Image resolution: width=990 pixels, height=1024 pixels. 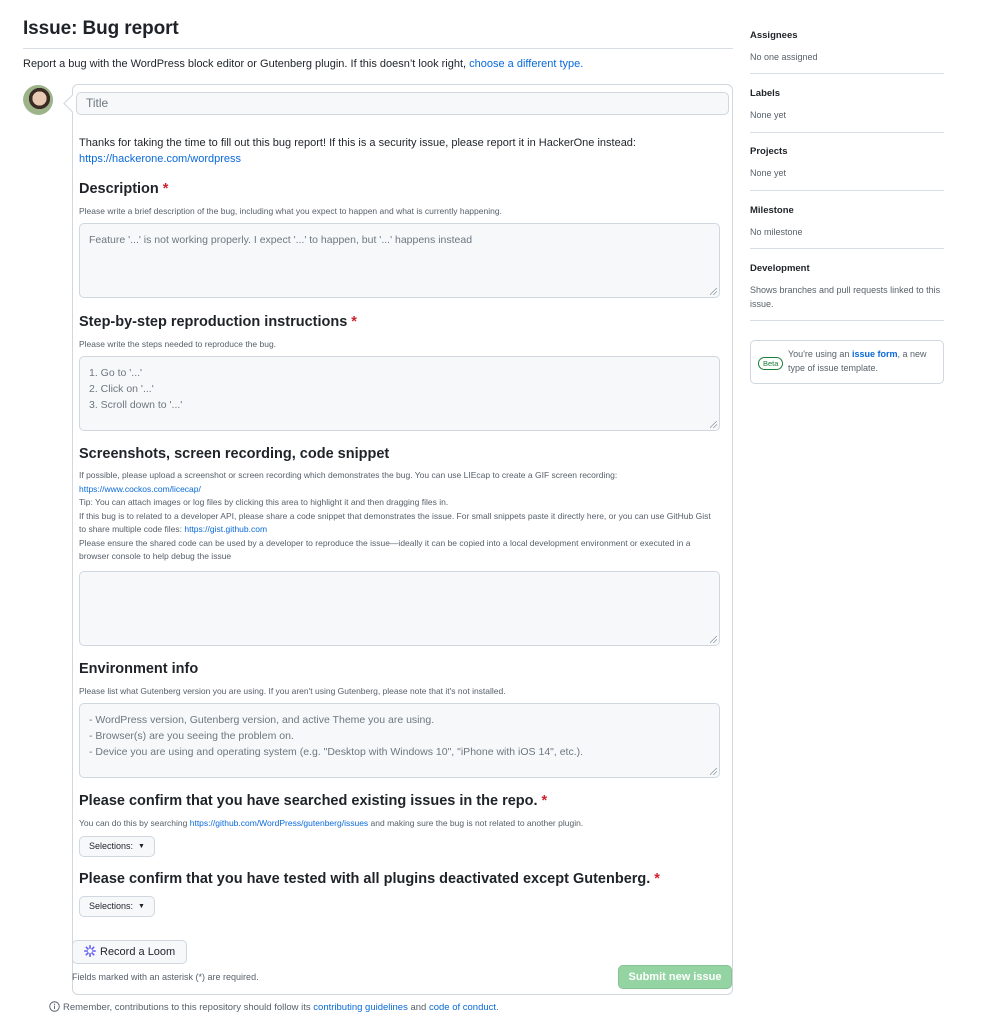 I want to click on description-label-text: Description, so click(x=119, y=189).